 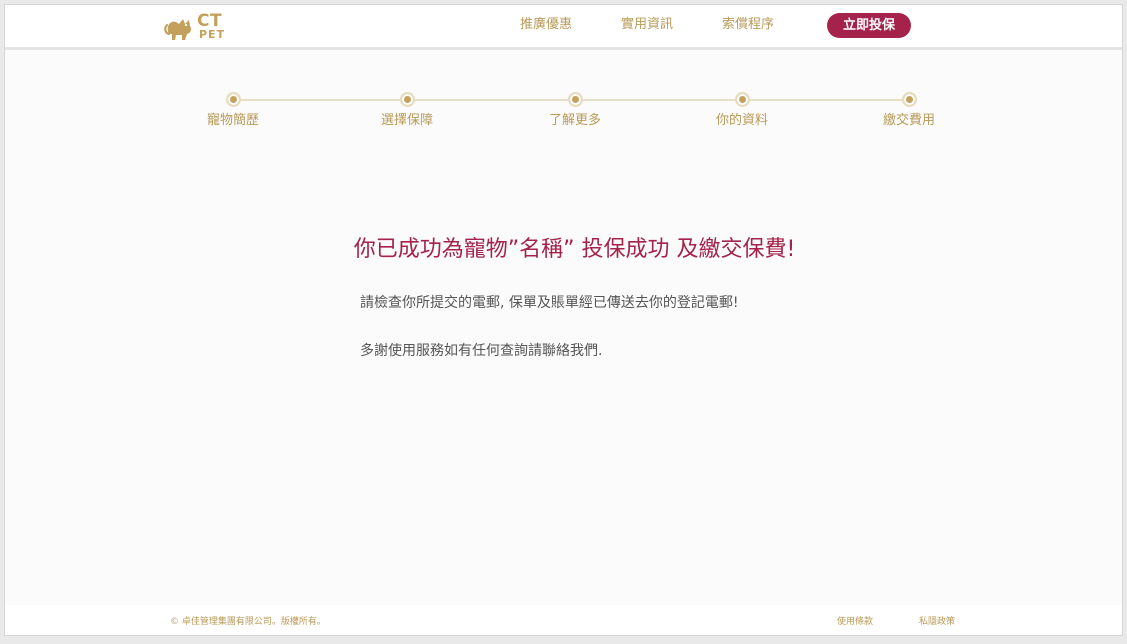 What do you see at coordinates (855, 622) in the screenshot?
I see `terms-of-use-link: 使用條款` at bounding box center [855, 622].